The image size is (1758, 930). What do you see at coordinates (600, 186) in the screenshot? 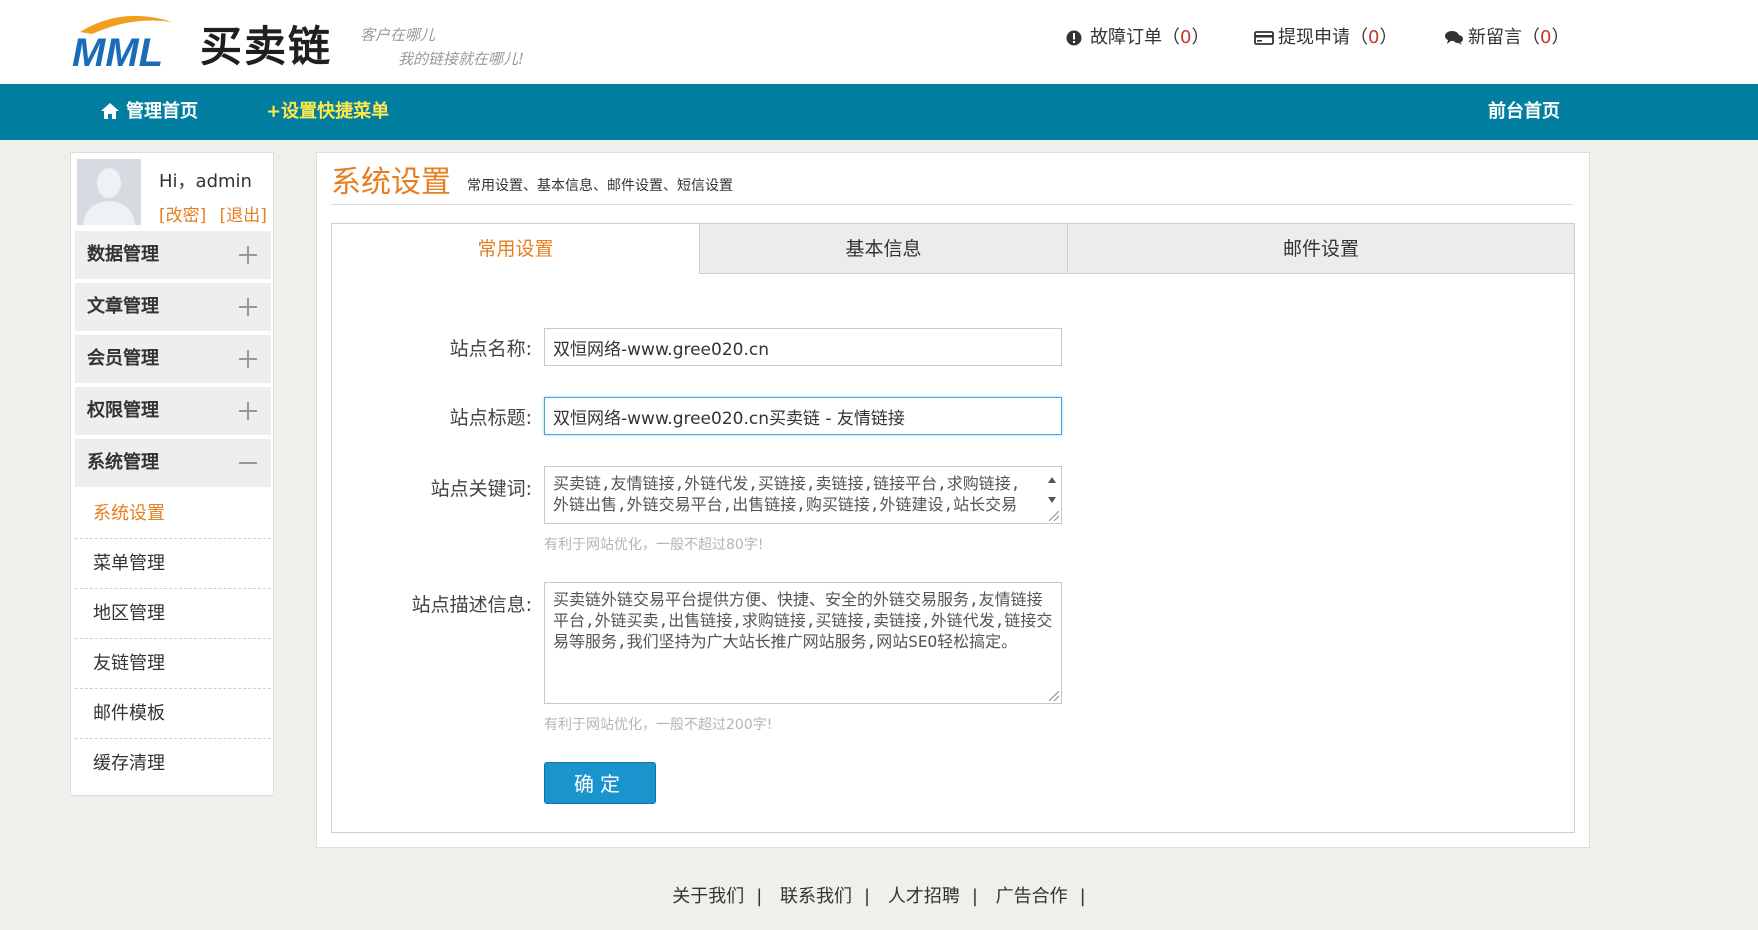
I see `page-subtitle: 常用设置、基本信息、邮件设置、短信设置` at bounding box center [600, 186].